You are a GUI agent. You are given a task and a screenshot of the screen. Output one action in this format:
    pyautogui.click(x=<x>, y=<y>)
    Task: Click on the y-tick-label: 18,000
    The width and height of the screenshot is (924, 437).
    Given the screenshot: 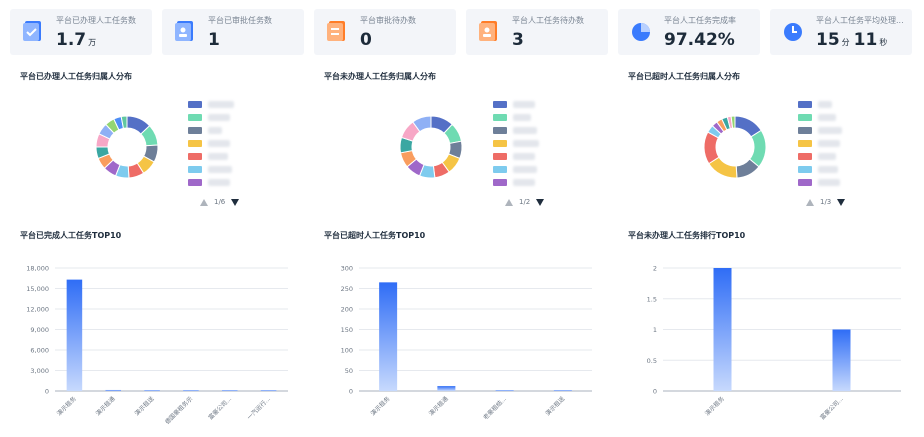 What is the action you would take?
    pyautogui.click(x=37, y=269)
    